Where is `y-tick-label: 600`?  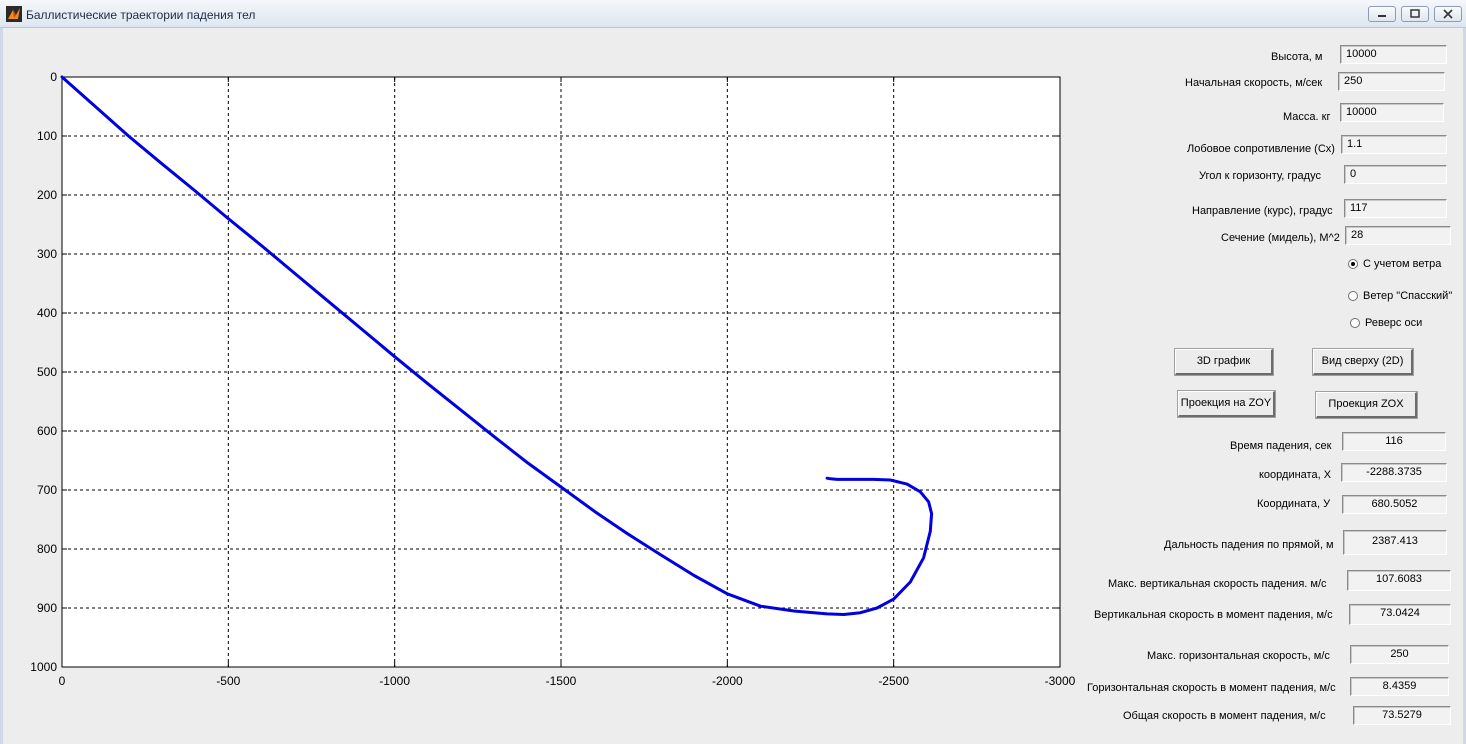 y-tick-label: 600 is located at coordinates (47, 431).